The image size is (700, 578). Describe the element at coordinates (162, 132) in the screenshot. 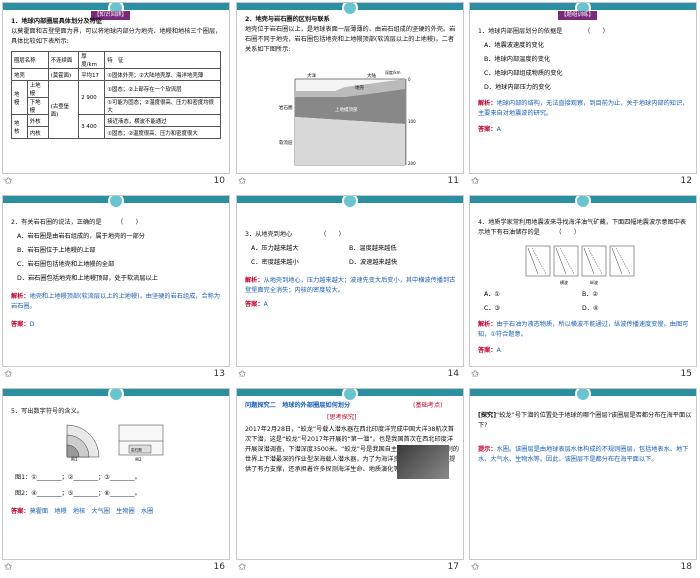

I see `table-cell: ①固态；②温度很高、压力和密度很大` at that location.